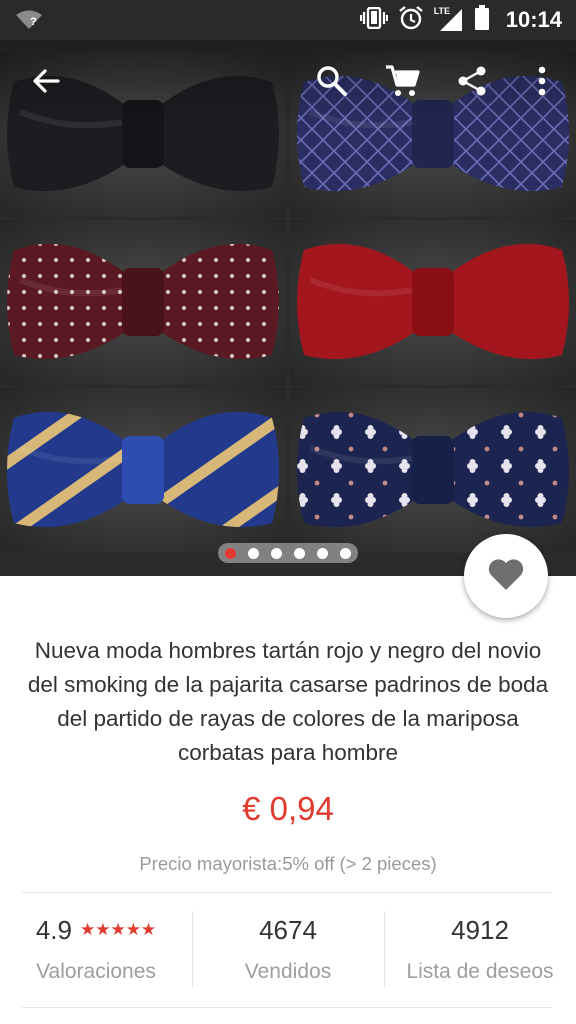 The height and width of the screenshot is (1024, 576). I want to click on back-arrow-icon, so click(46, 83).